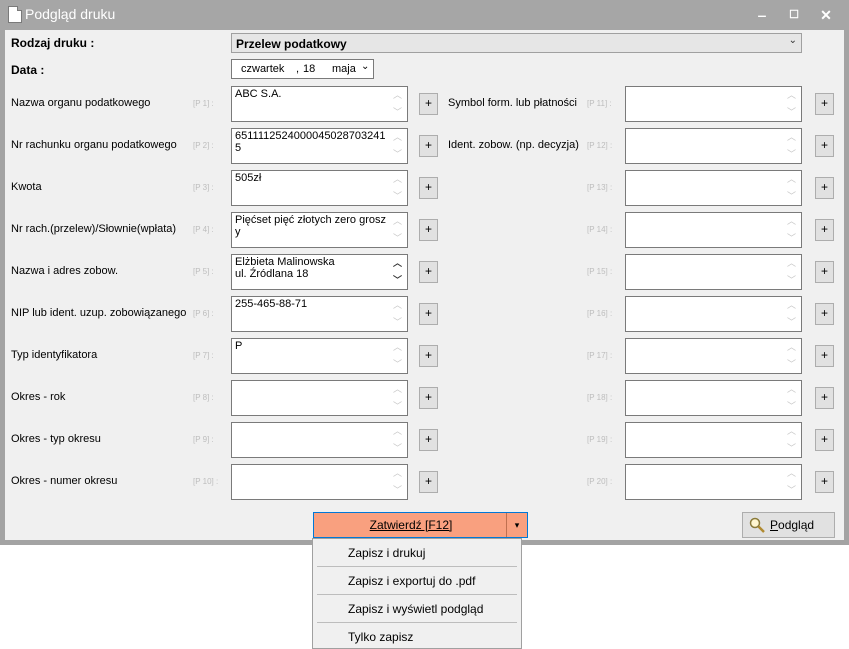 This screenshot has width=849, height=649. Describe the element at coordinates (344, 69) in the screenshot. I see `date-month: maja` at that location.